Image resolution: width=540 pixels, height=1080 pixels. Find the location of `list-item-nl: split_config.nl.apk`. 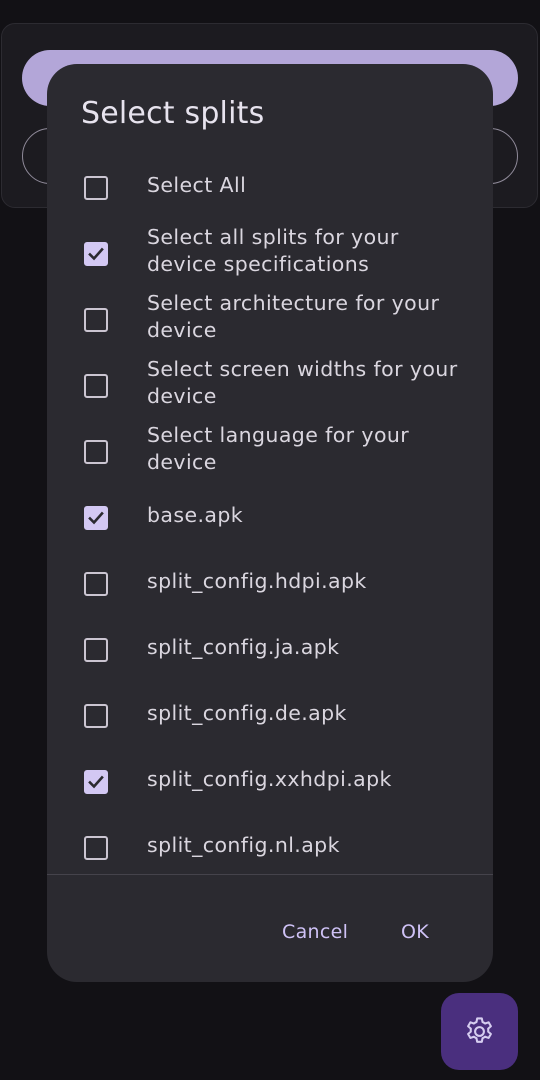

list-item-nl: split_config.nl.apk is located at coordinates (270, 843).